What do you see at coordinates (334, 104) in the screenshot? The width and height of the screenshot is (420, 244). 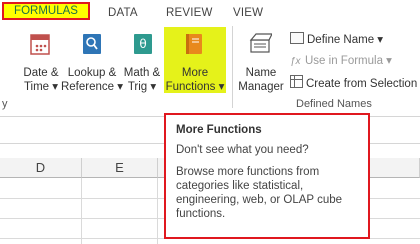 I see `group-label-defined-names: Defined Names` at bounding box center [334, 104].